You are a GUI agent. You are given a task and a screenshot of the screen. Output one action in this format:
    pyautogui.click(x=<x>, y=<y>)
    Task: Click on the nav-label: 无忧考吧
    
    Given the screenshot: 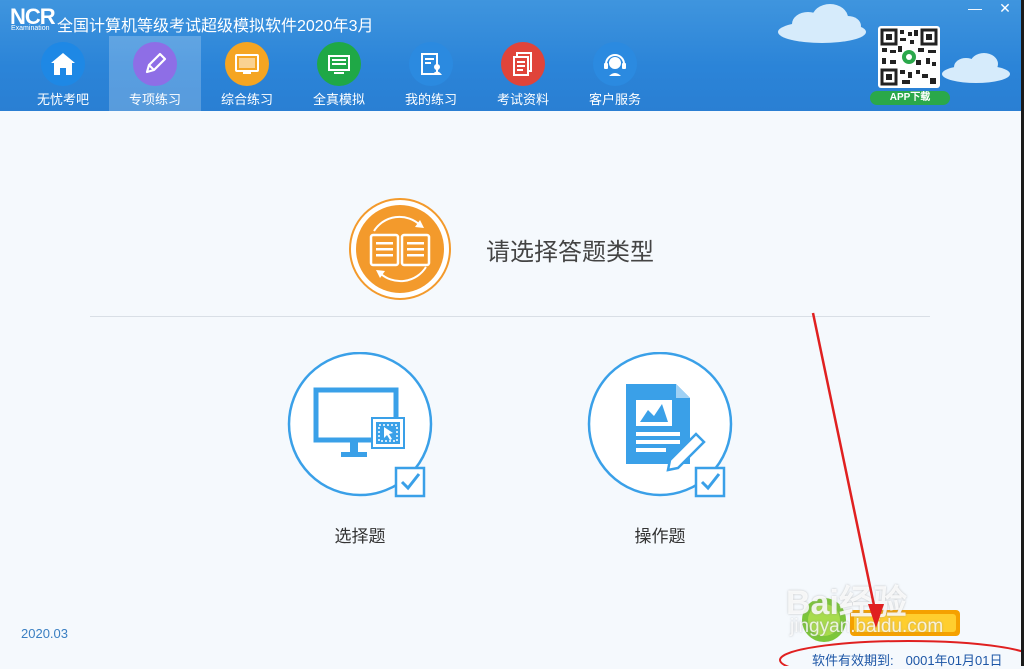 What is the action you would take?
    pyautogui.click(x=62, y=99)
    